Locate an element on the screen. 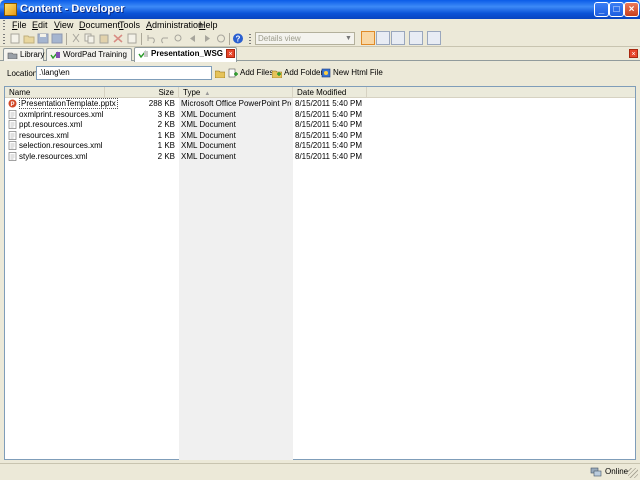  file-size: 288 KB is located at coordinates (161, 103).